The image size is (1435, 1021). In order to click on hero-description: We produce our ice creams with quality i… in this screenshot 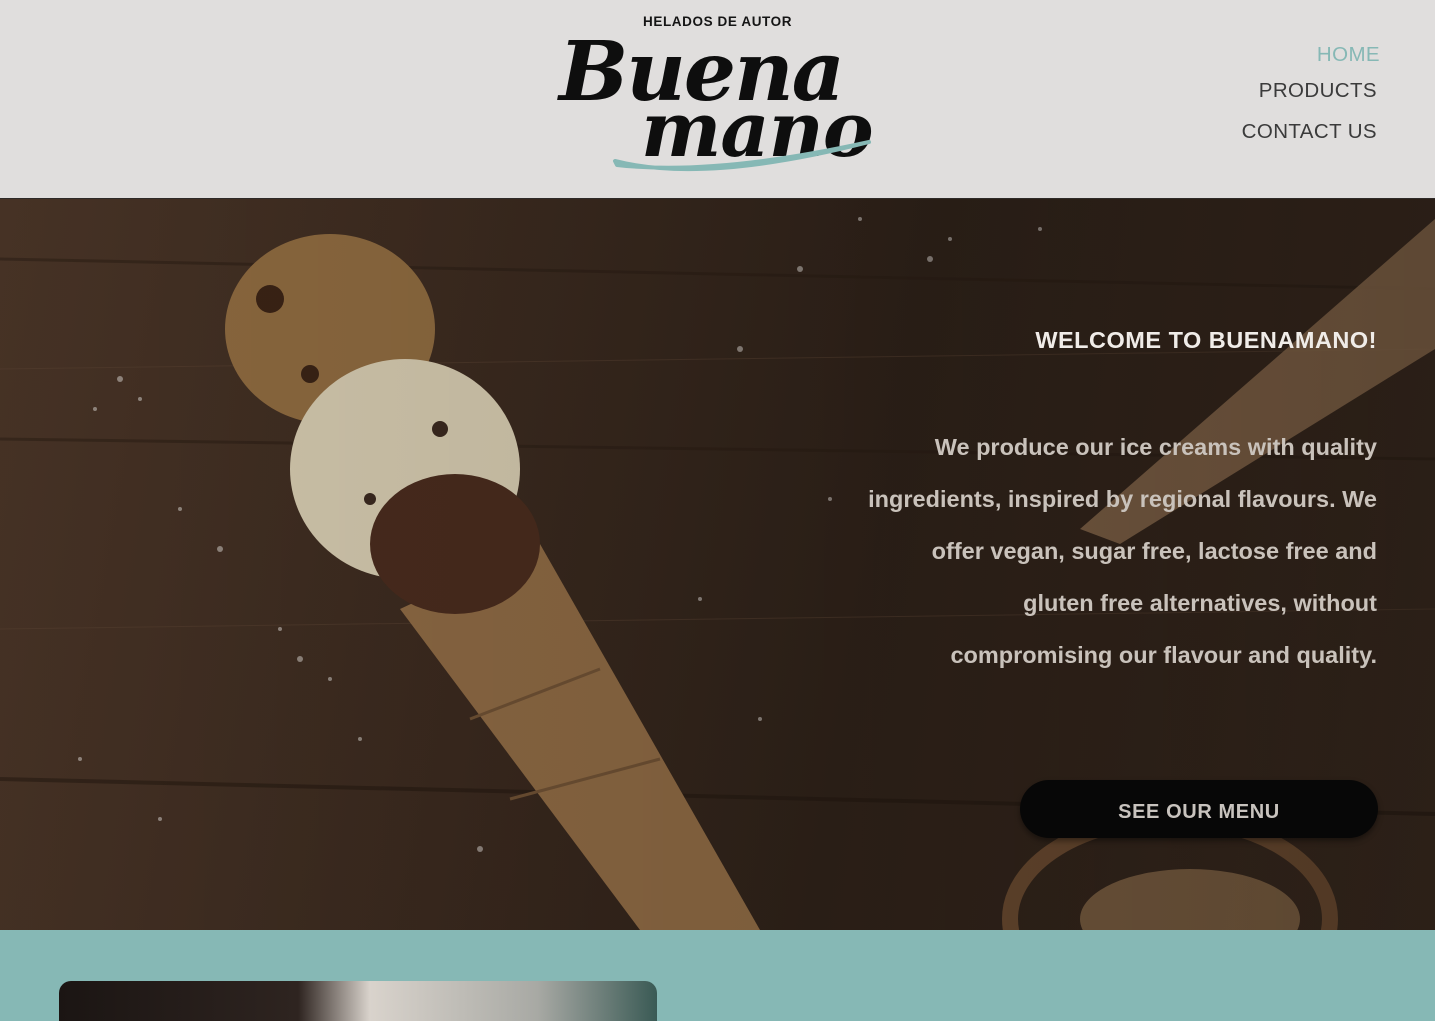, I will do `click(1122, 551)`.